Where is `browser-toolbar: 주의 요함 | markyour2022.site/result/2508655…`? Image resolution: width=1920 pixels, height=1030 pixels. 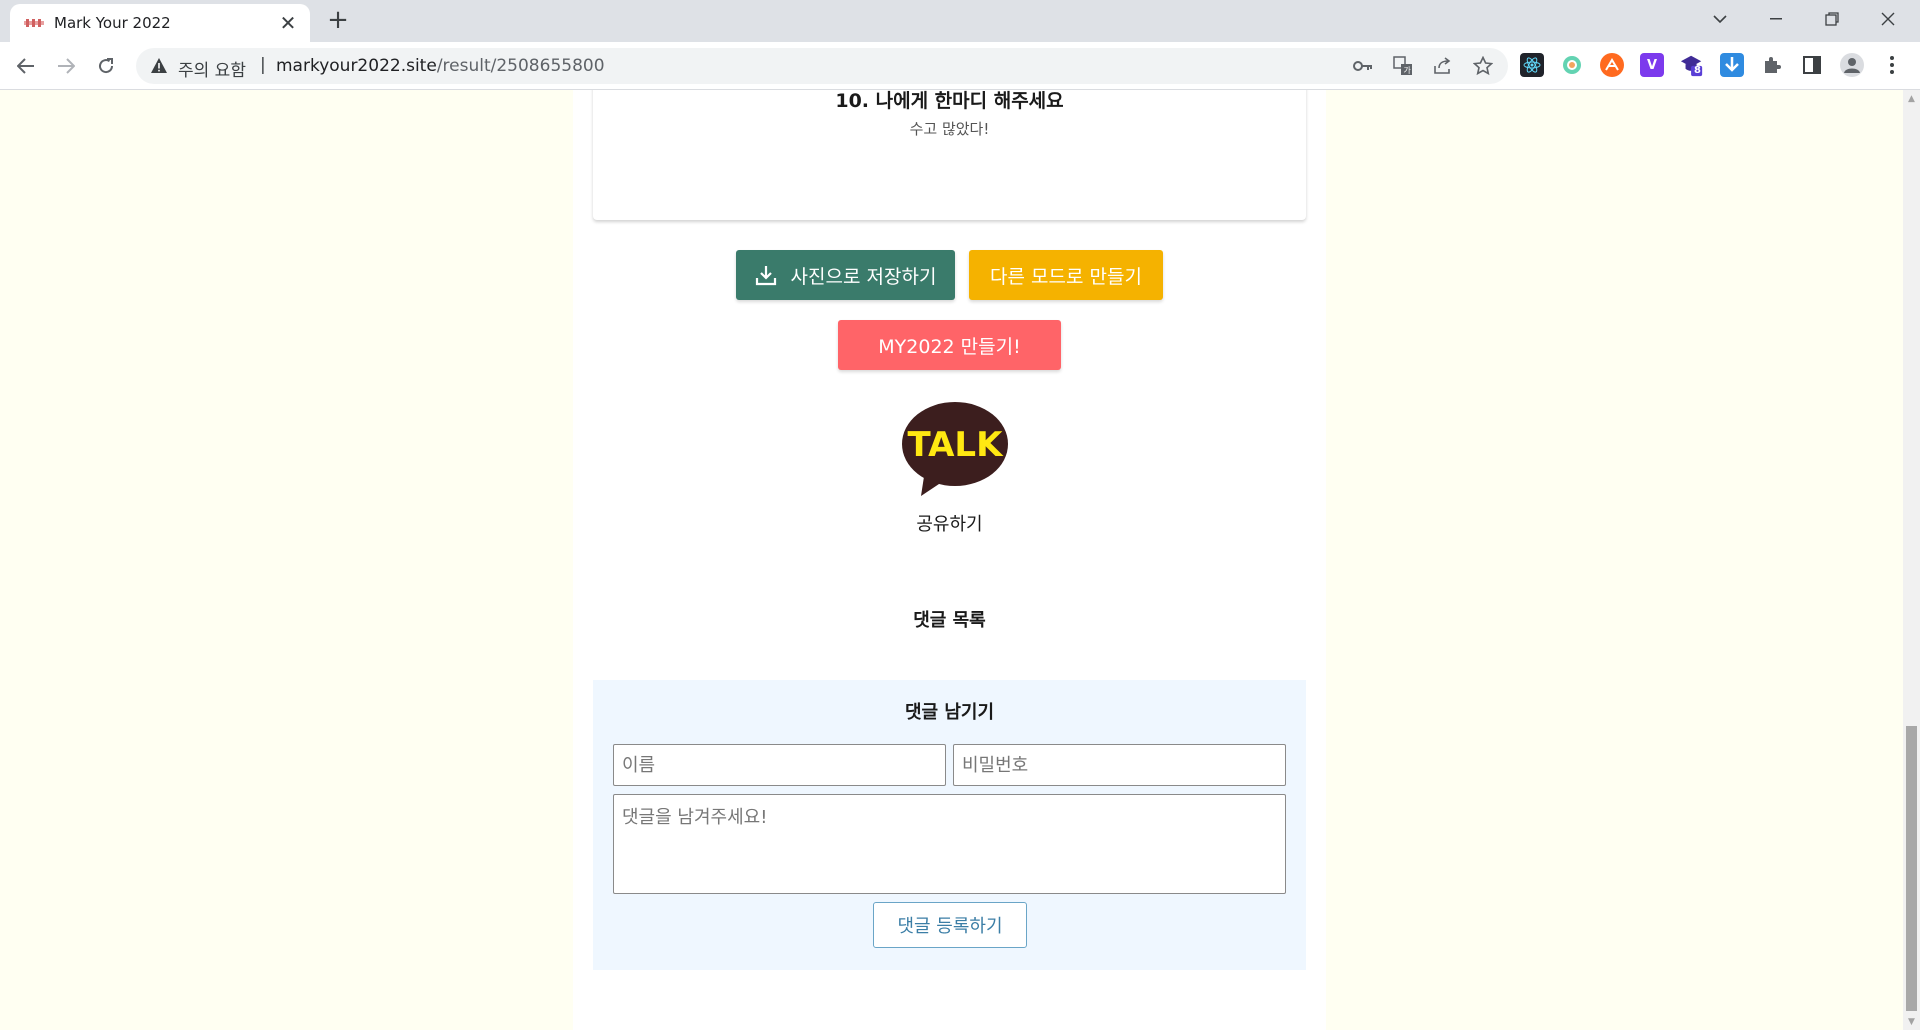 browser-toolbar: 주의 요함 | markyour2022.site/result/2508655… is located at coordinates (960, 66).